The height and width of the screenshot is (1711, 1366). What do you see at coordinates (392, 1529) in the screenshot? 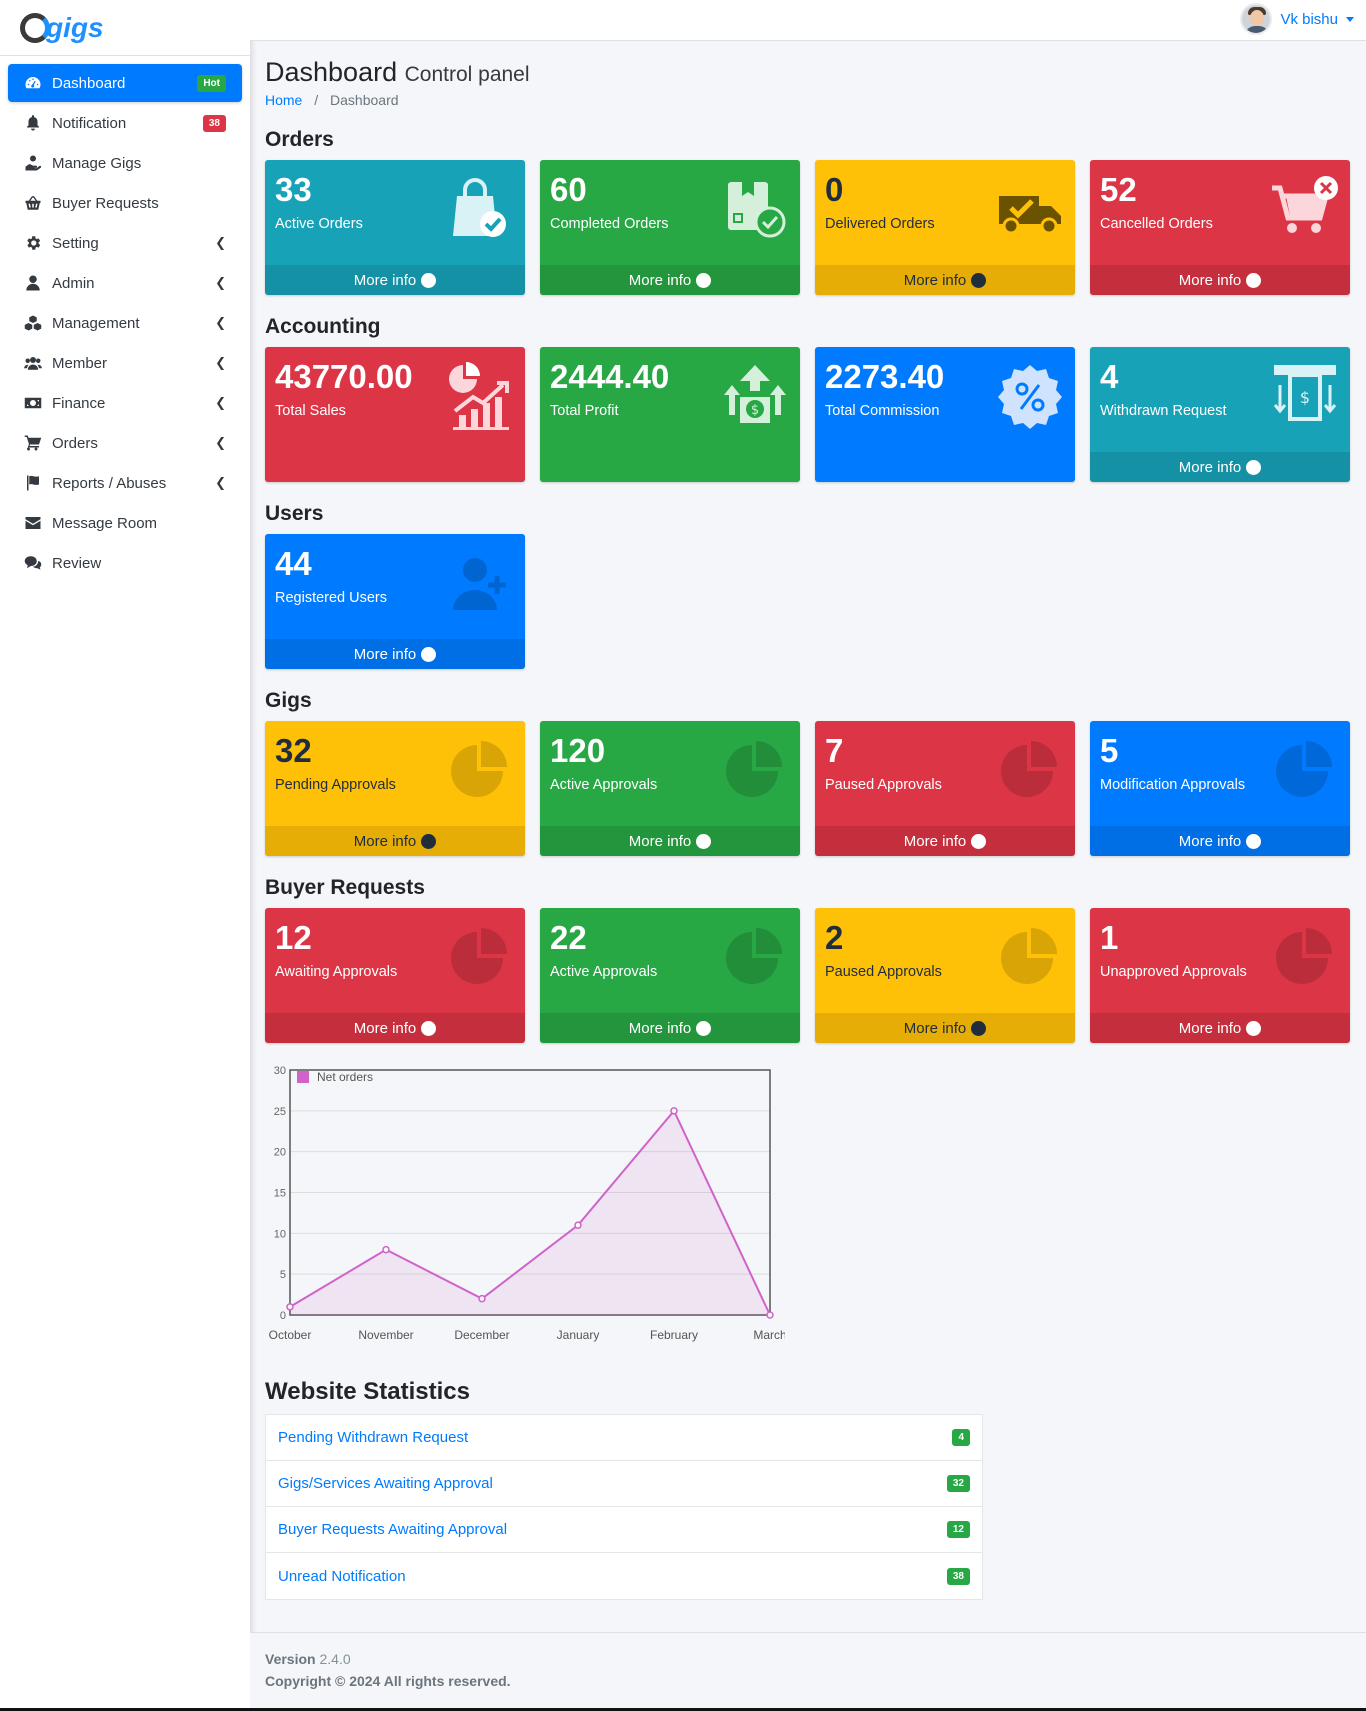
I see `buyer-requests-awaiting-link: Buyer Requests Awaiting Approval` at bounding box center [392, 1529].